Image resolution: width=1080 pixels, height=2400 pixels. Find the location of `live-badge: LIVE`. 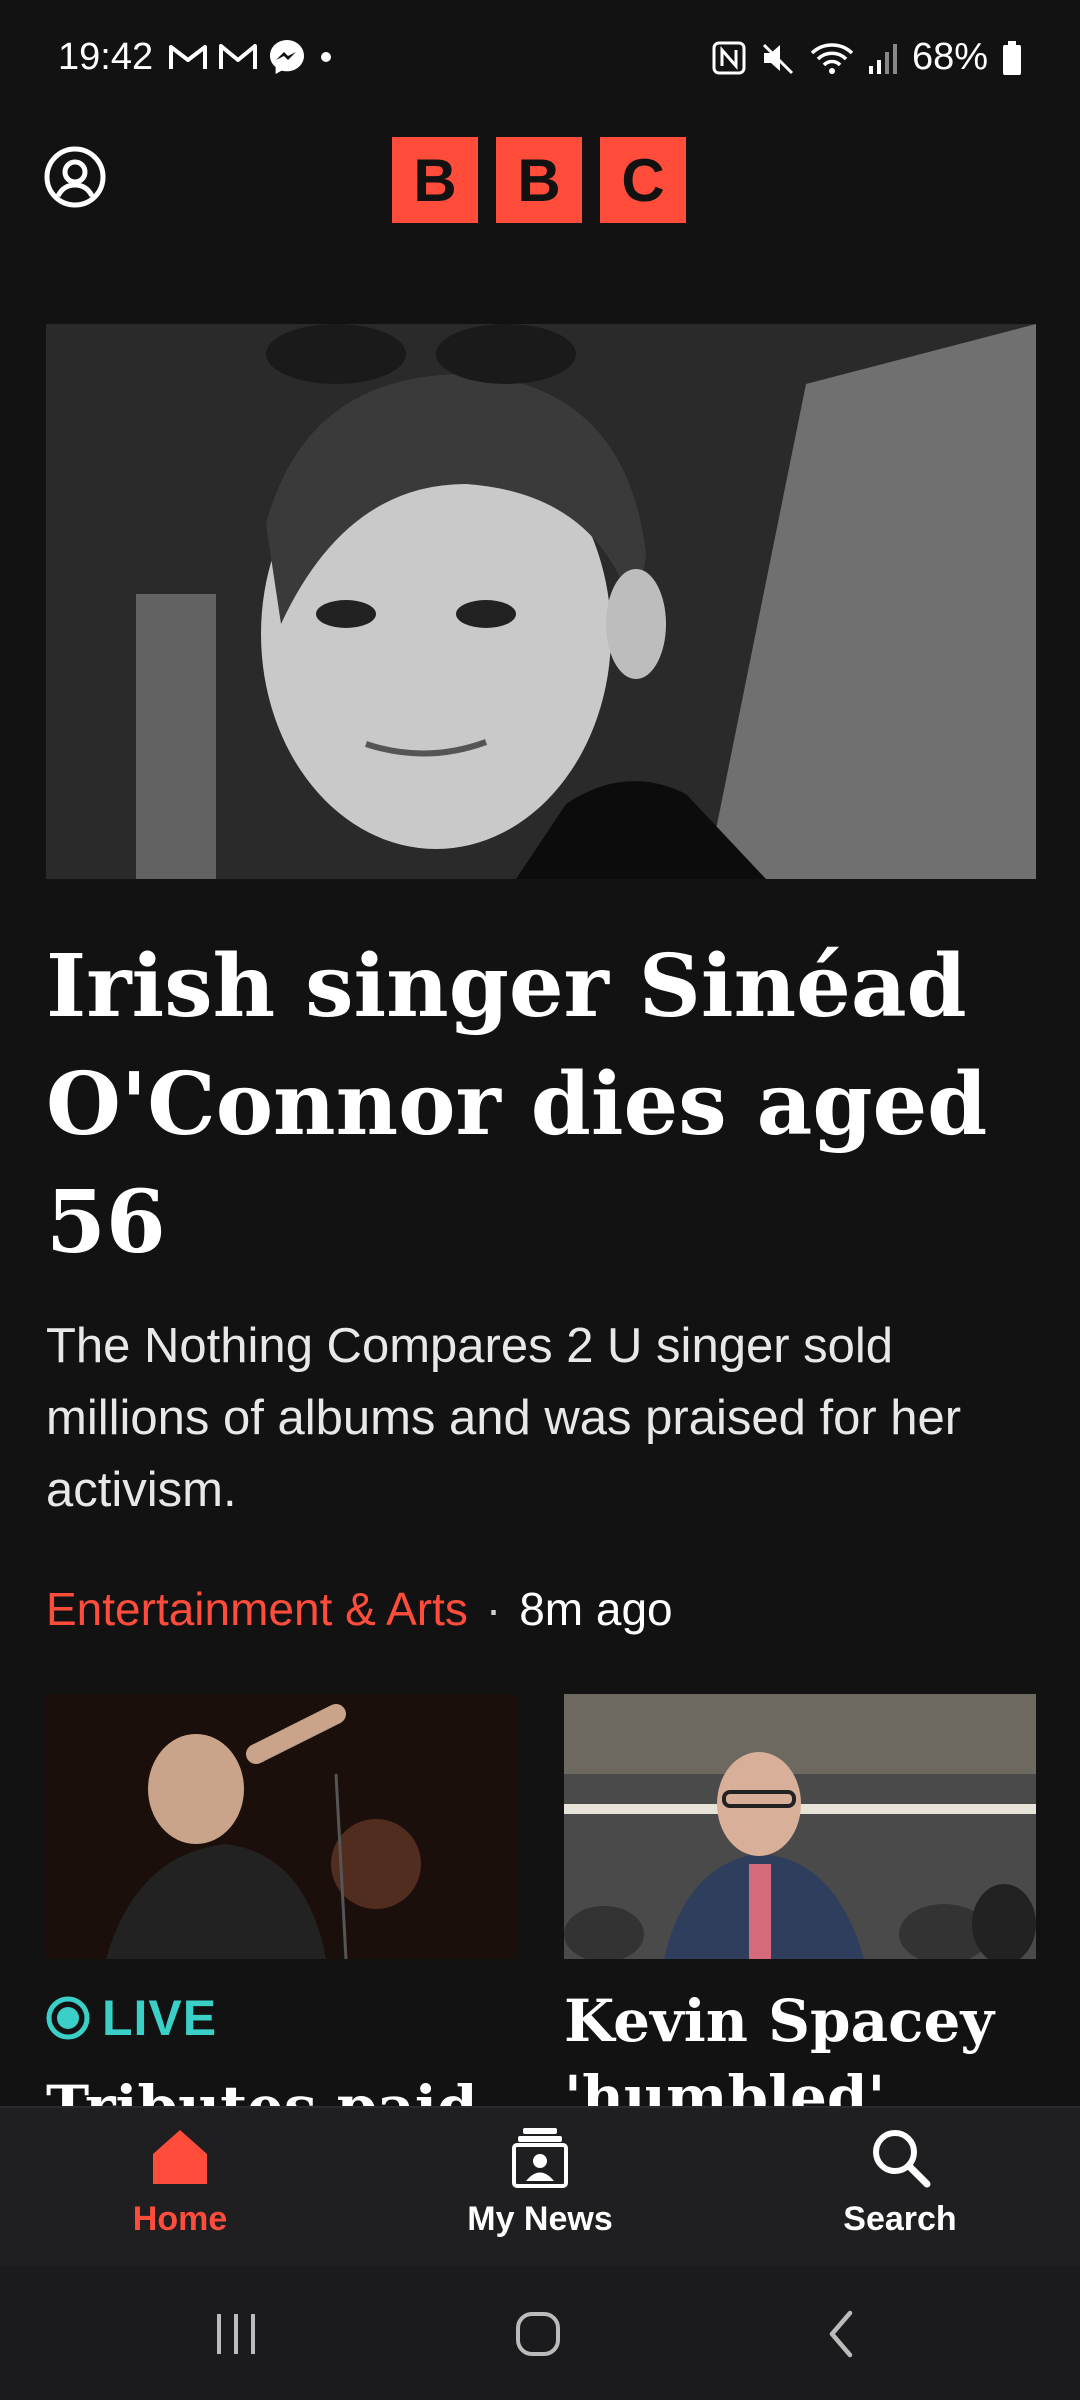

live-badge: LIVE is located at coordinates (160, 2018).